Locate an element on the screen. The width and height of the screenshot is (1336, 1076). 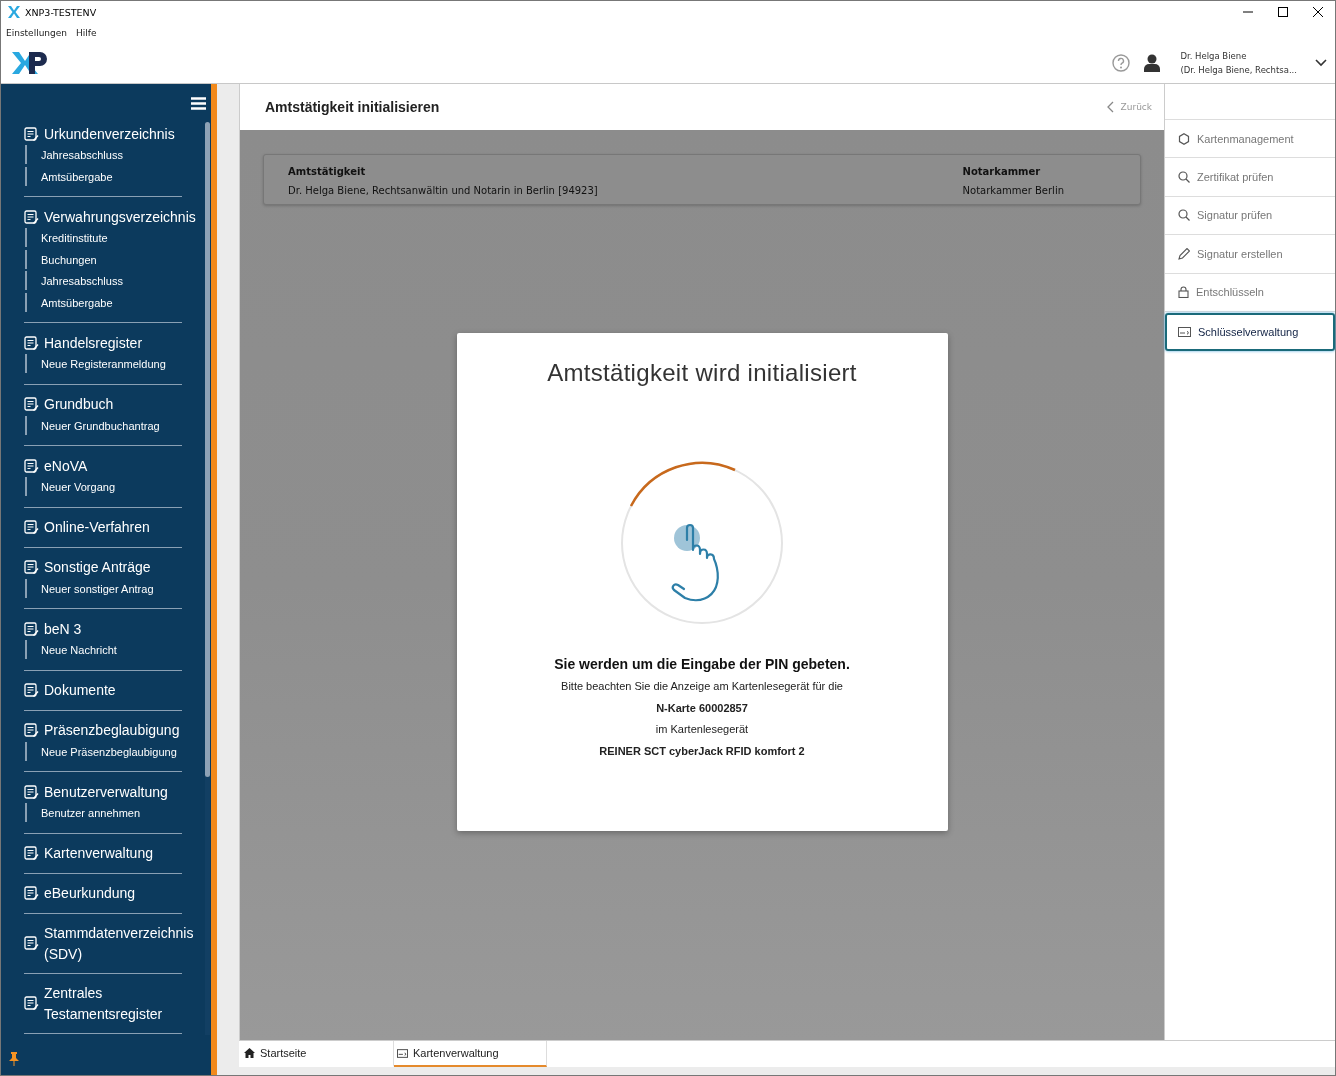
dialog-text: N-Karte 60002857 is located at coordinates (702, 708).